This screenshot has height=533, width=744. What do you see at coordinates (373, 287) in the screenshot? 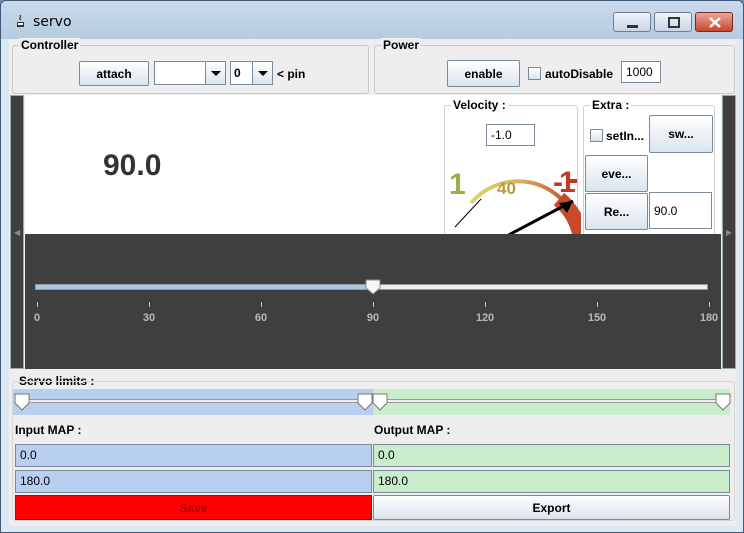
I see `slider-thumb` at bounding box center [373, 287].